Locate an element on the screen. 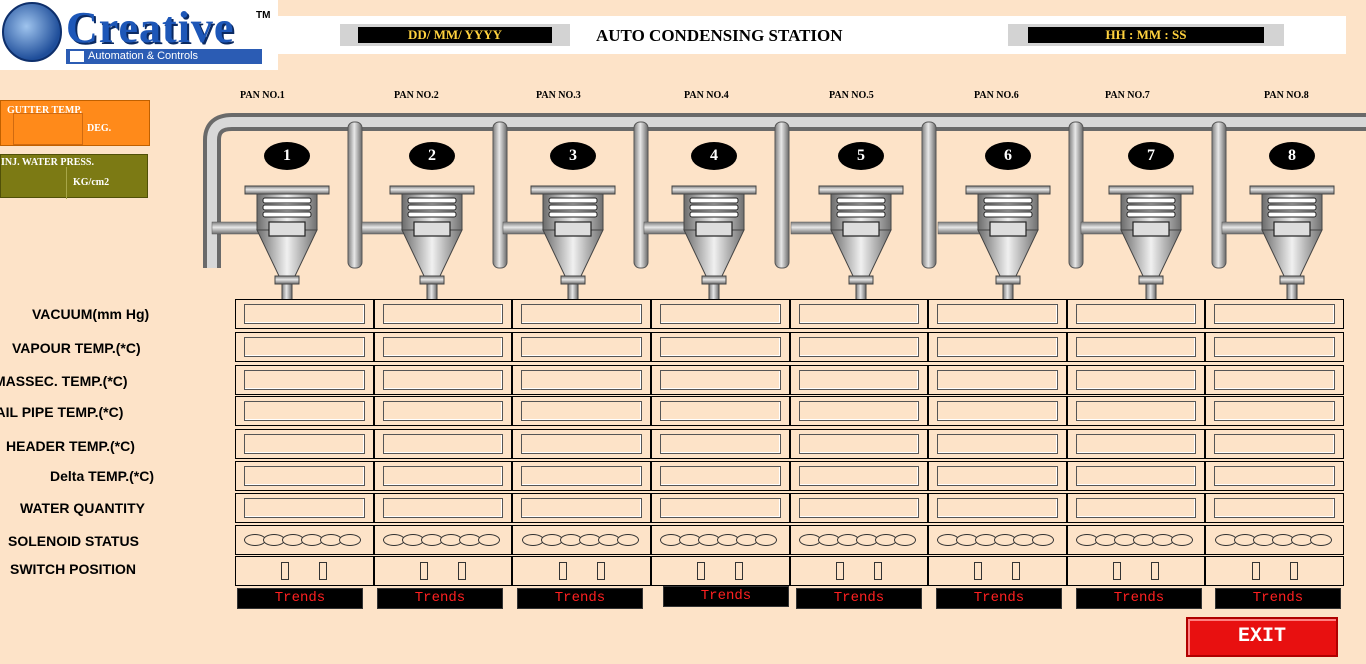 The image size is (1366, 664). pan-number-badge: 3 is located at coordinates (573, 156).